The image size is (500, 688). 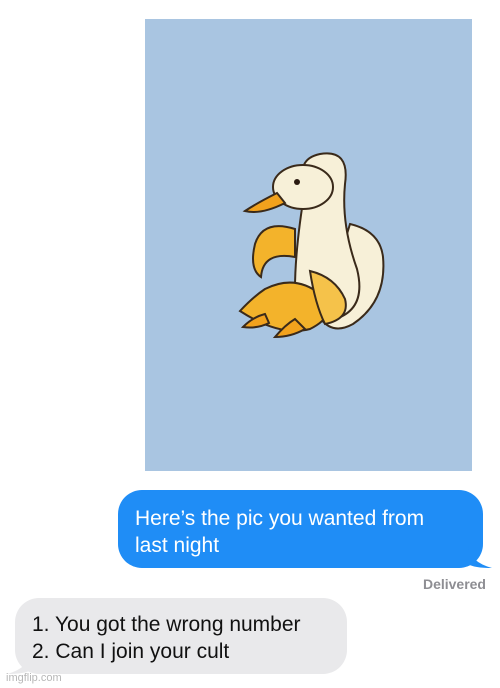 What do you see at coordinates (177, 545) in the screenshot?
I see `sent-message-line-2: last night` at bounding box center [177, 545].